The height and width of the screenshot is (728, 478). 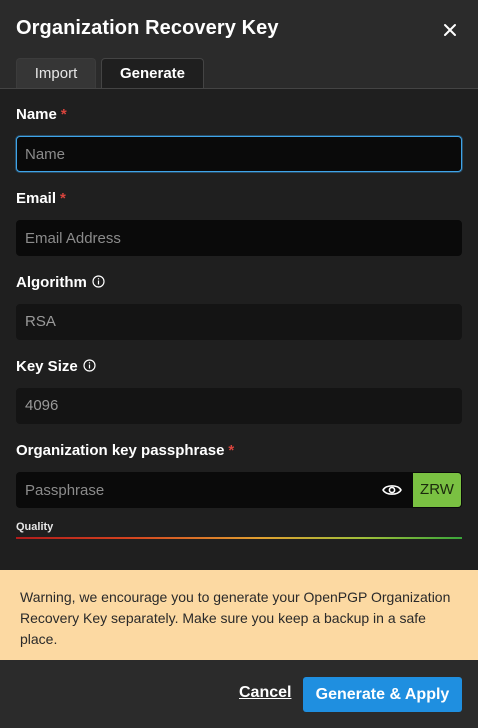 I want to click on email-input, so click(x=239, y=238).